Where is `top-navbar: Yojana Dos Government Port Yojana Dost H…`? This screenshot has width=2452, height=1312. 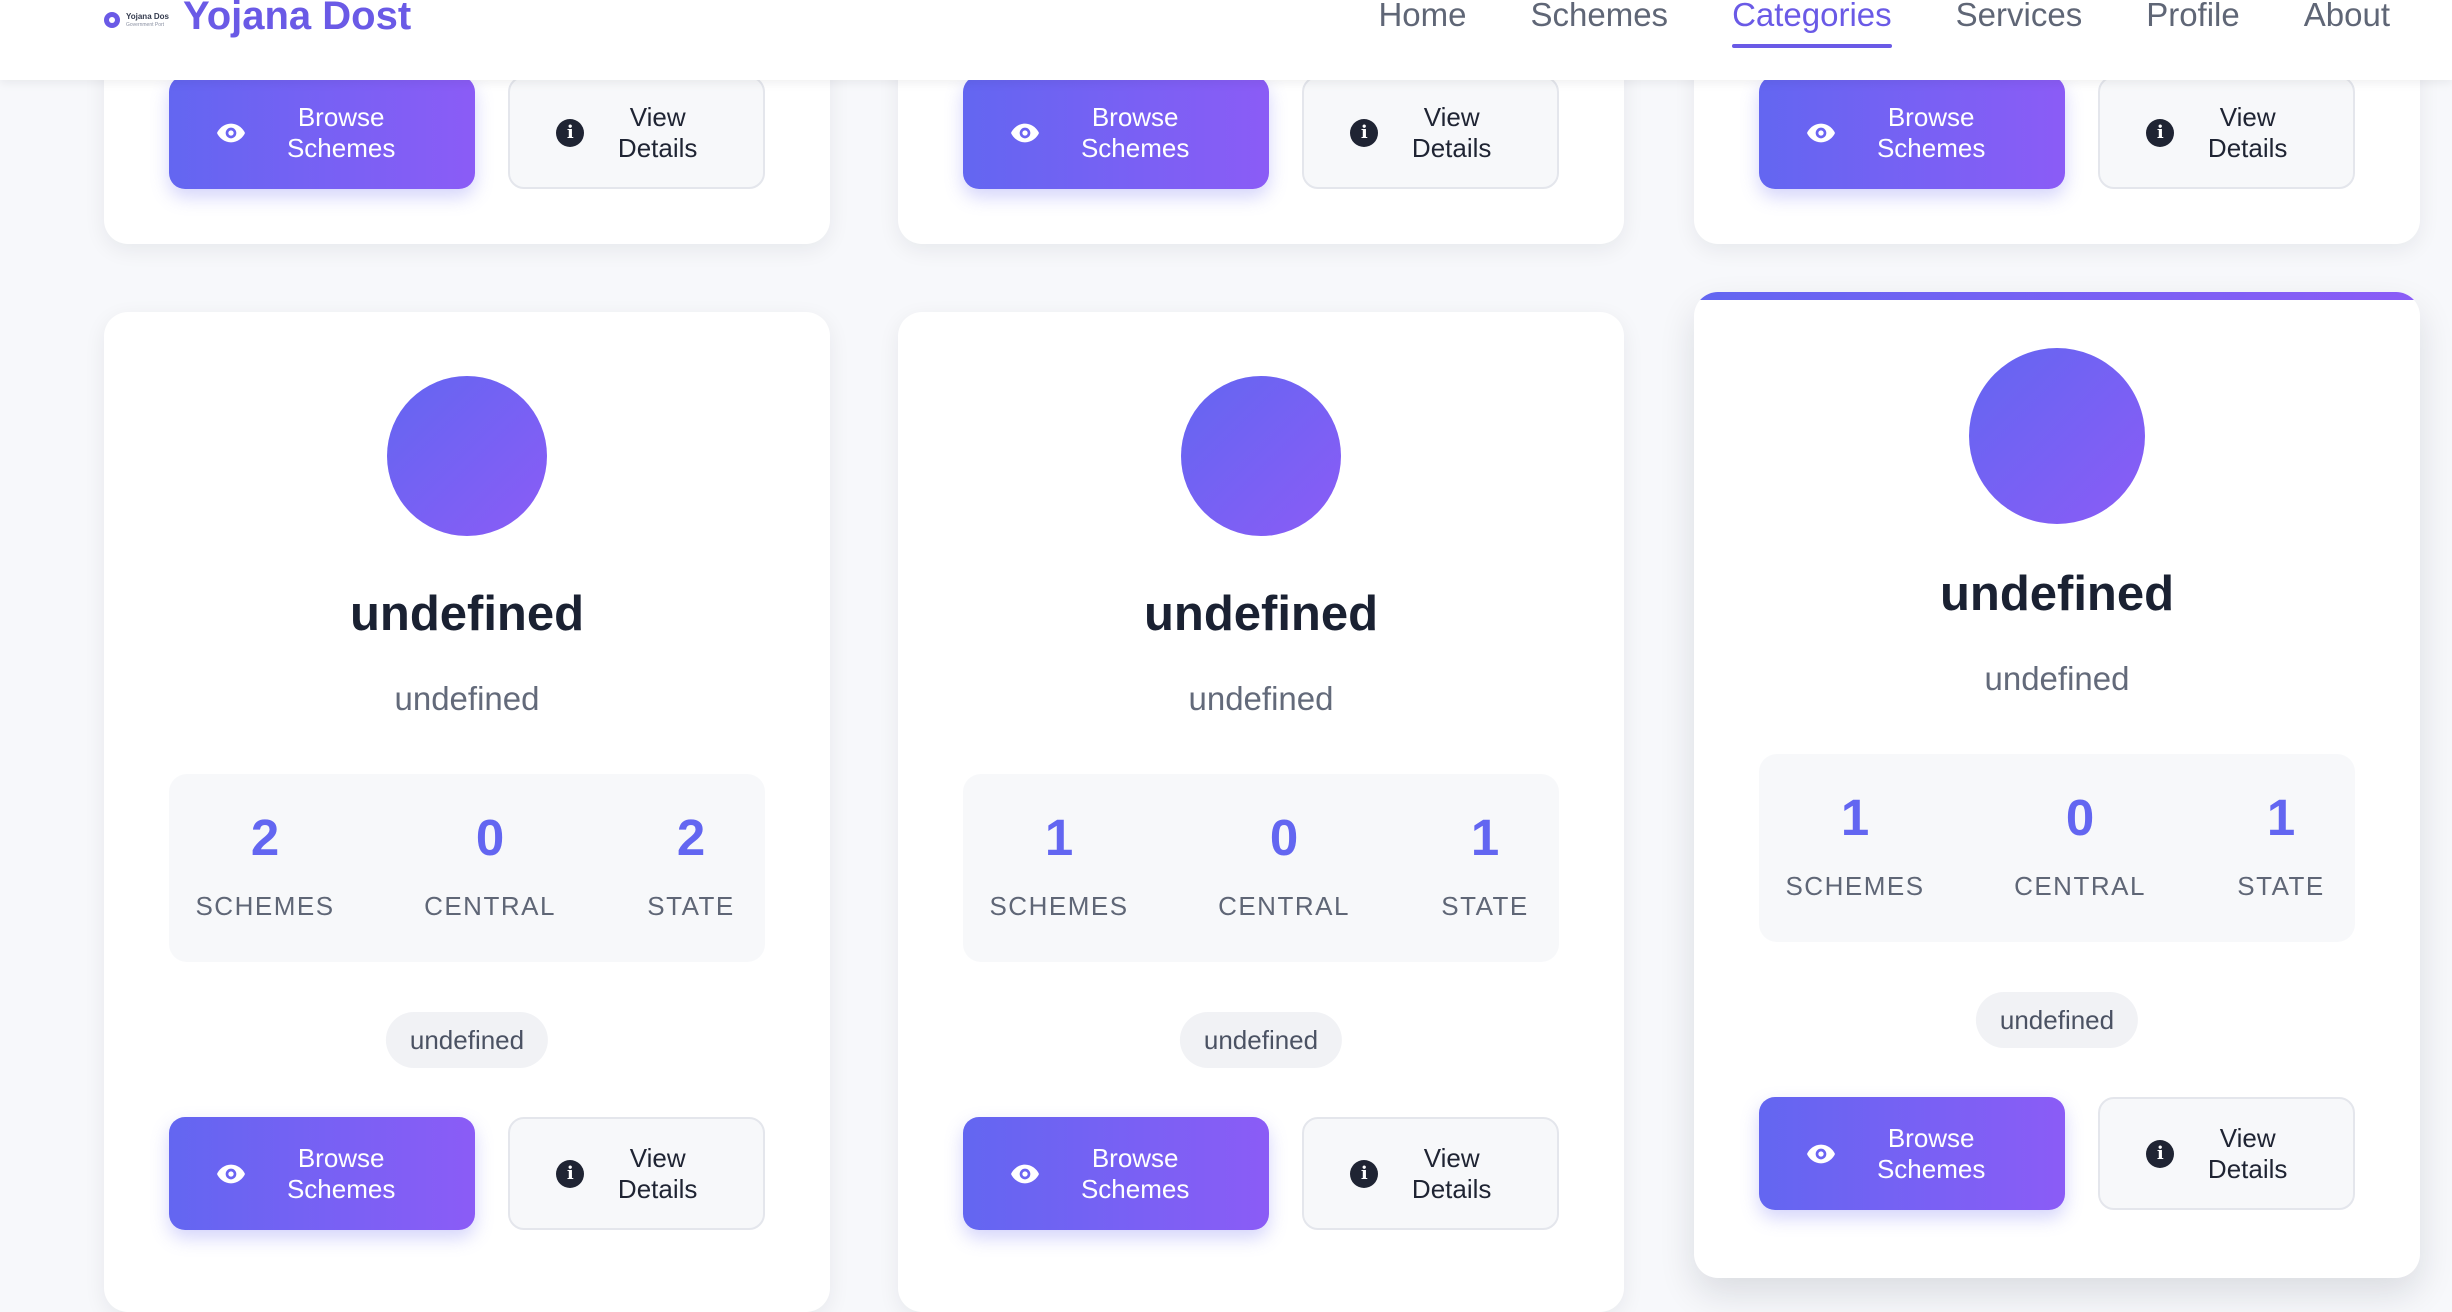
top-navbar: Yojana Dos Government Port Yojana Dost H… is located at coordinates (1226, 40).